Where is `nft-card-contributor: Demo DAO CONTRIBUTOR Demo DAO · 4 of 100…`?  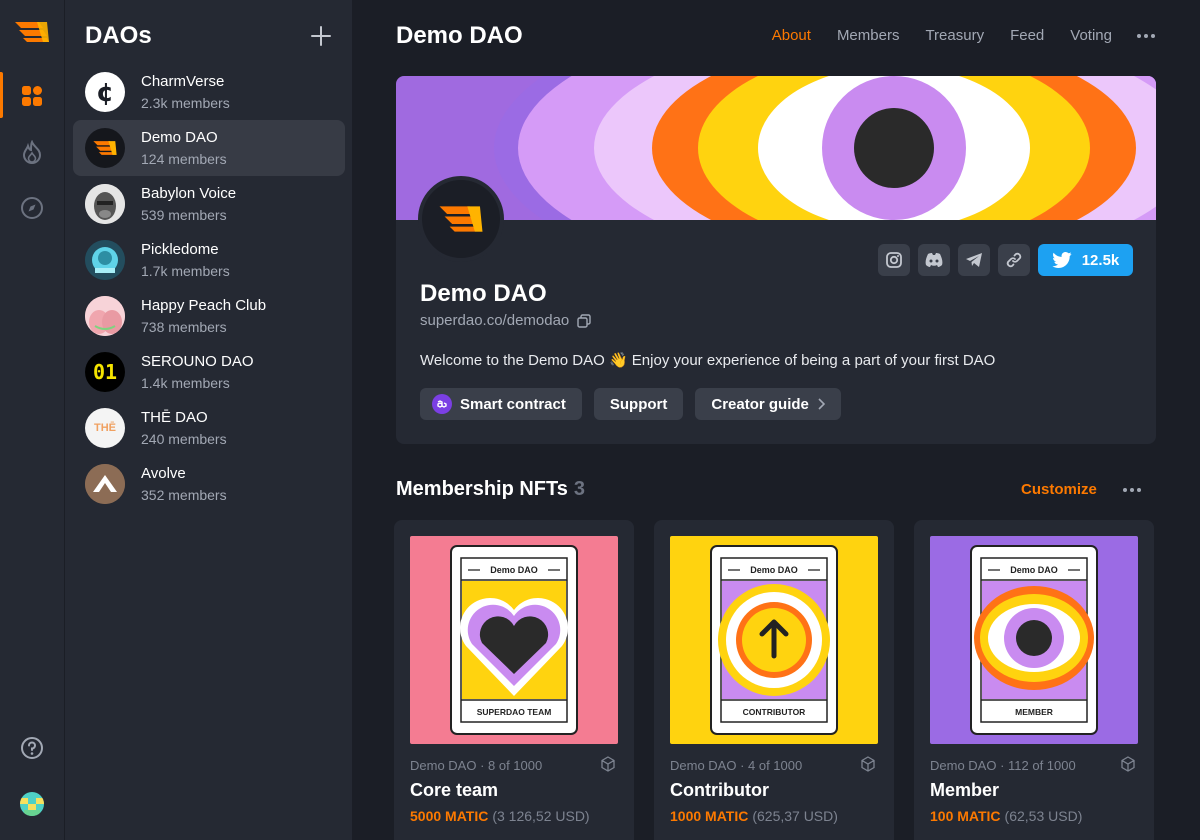 nft-card-contributor: Demo DAO CONTRIBUTOR Demo DAO · 4 of 100… is located at coordinates (774, 680).